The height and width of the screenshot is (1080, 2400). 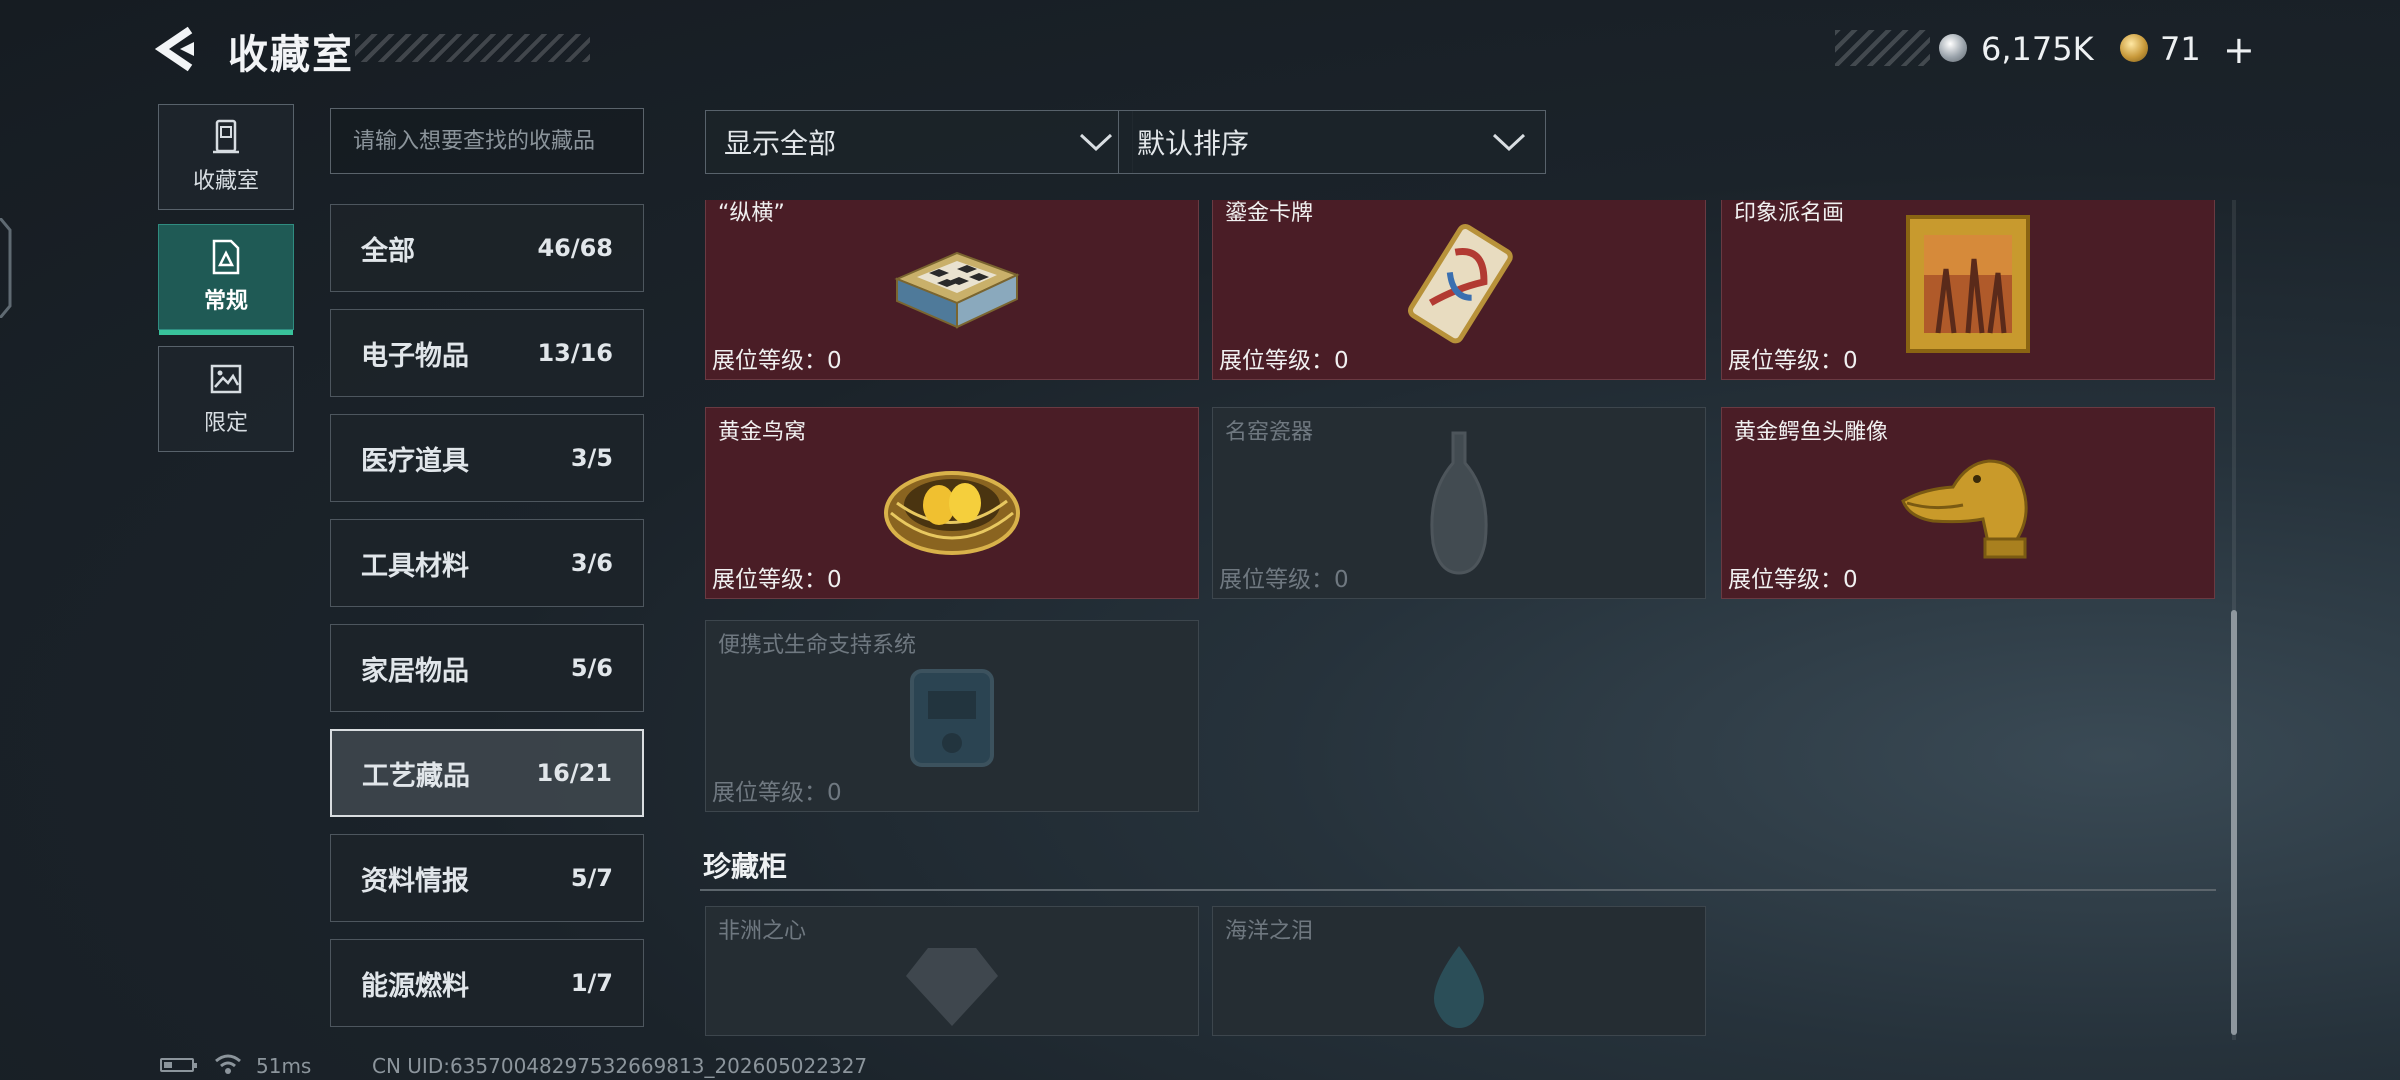 I want to click on category-electronics: 电子物品 13/16, so click(x=487, y=353).